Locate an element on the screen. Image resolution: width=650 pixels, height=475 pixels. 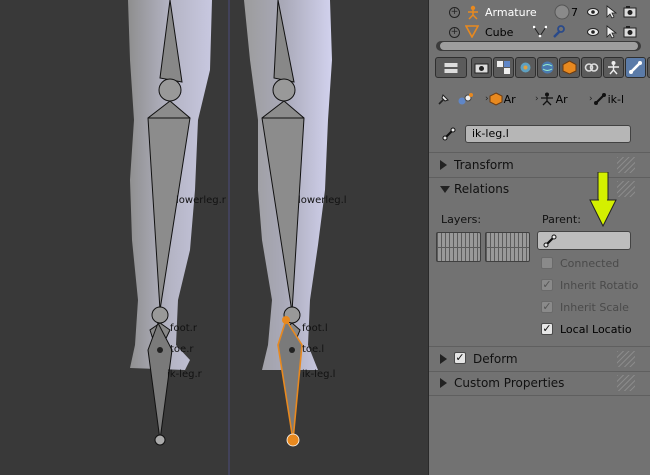
joint-knee-r is located at coordinates (170, 90).